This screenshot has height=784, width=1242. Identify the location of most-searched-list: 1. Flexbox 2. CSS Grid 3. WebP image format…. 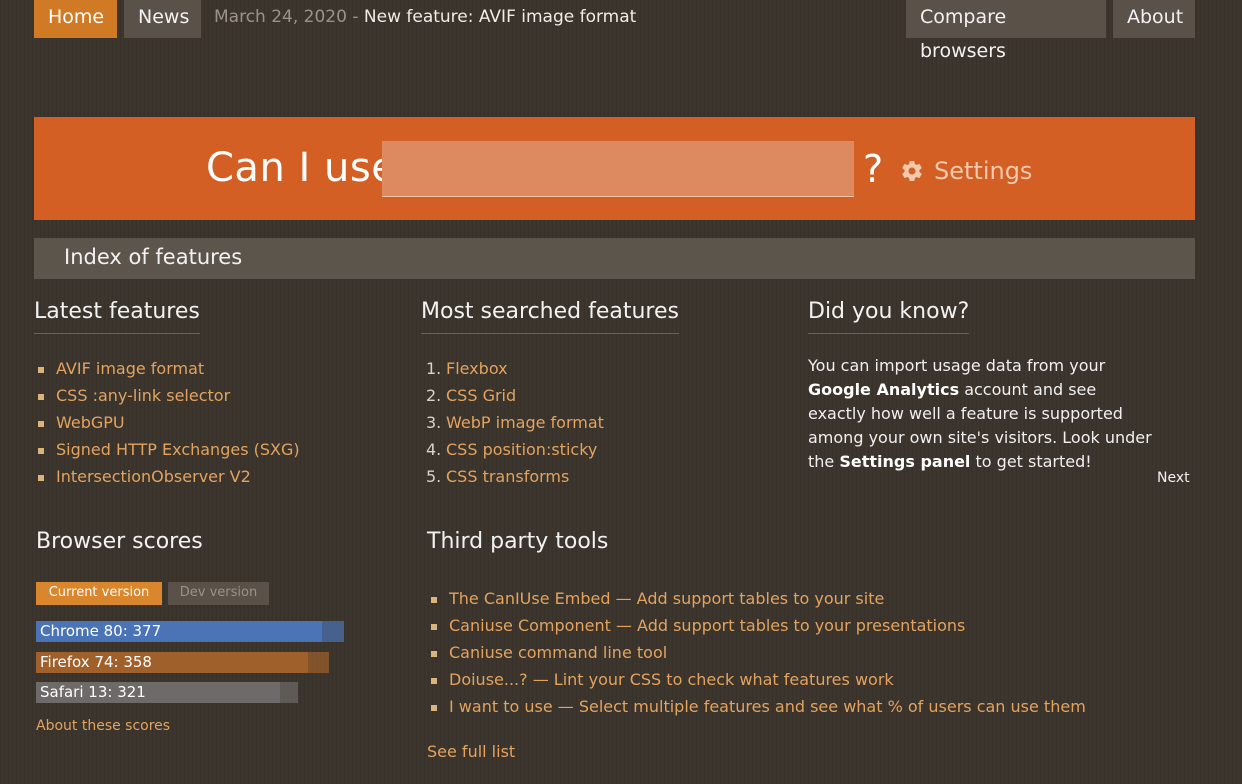
(515, 422).